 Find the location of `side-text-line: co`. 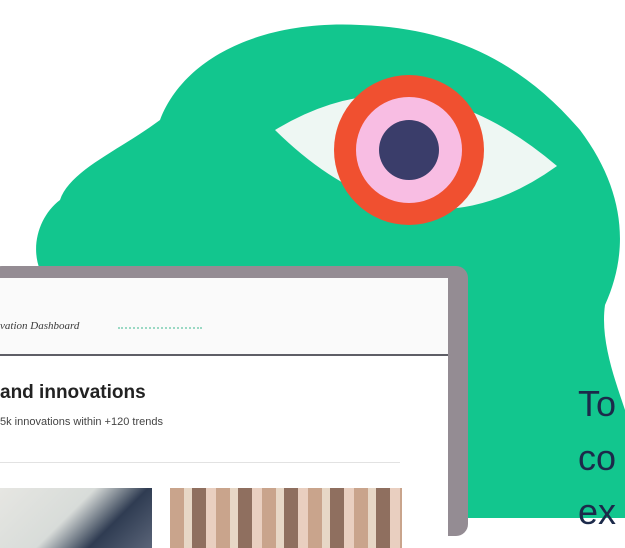

side-text-line: co is located at coordinates (597, 457).